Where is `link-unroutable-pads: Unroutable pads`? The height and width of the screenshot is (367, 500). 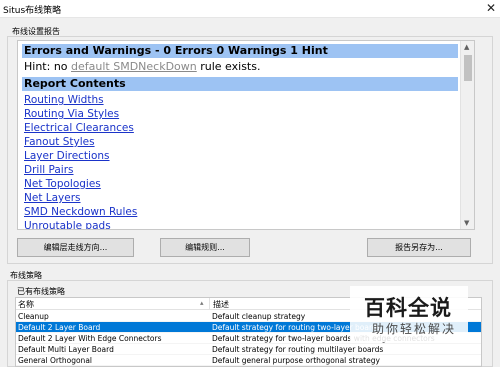 link-unroutable-pads: Unroutable pads is located at coordinates (240, 224).